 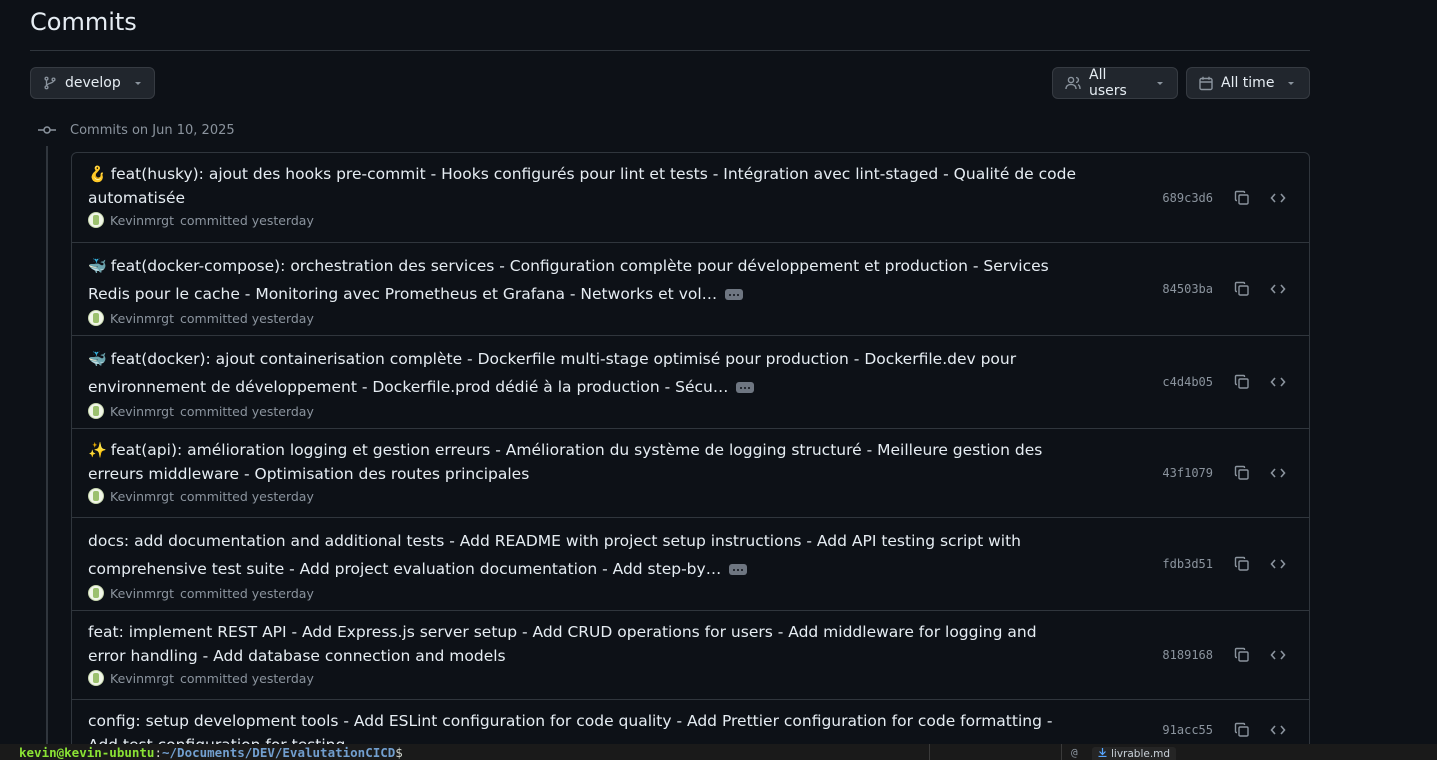 What do you see at coordinates (87, 752) in the screenshot?
I see `terminal-user: kevin@kevin-ubuntu` at bounding box center [87, 752].